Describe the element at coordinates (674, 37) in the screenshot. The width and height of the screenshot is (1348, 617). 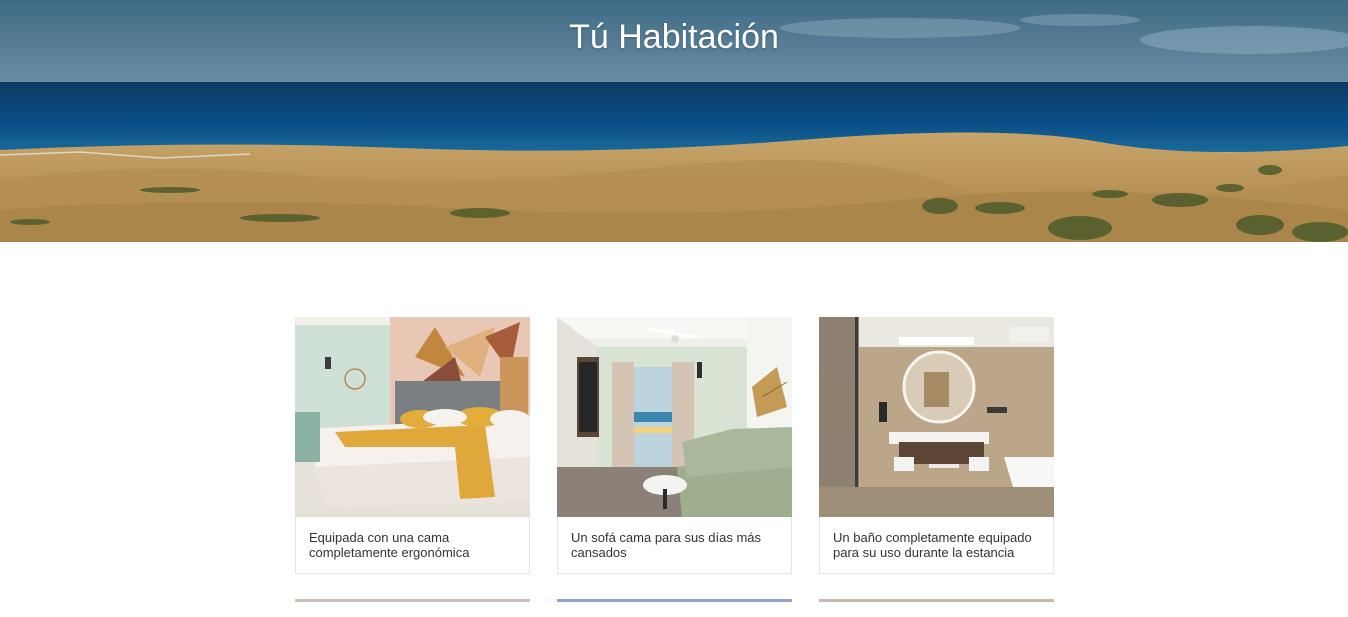
I see `page-title: Tú Habitación` at that location.